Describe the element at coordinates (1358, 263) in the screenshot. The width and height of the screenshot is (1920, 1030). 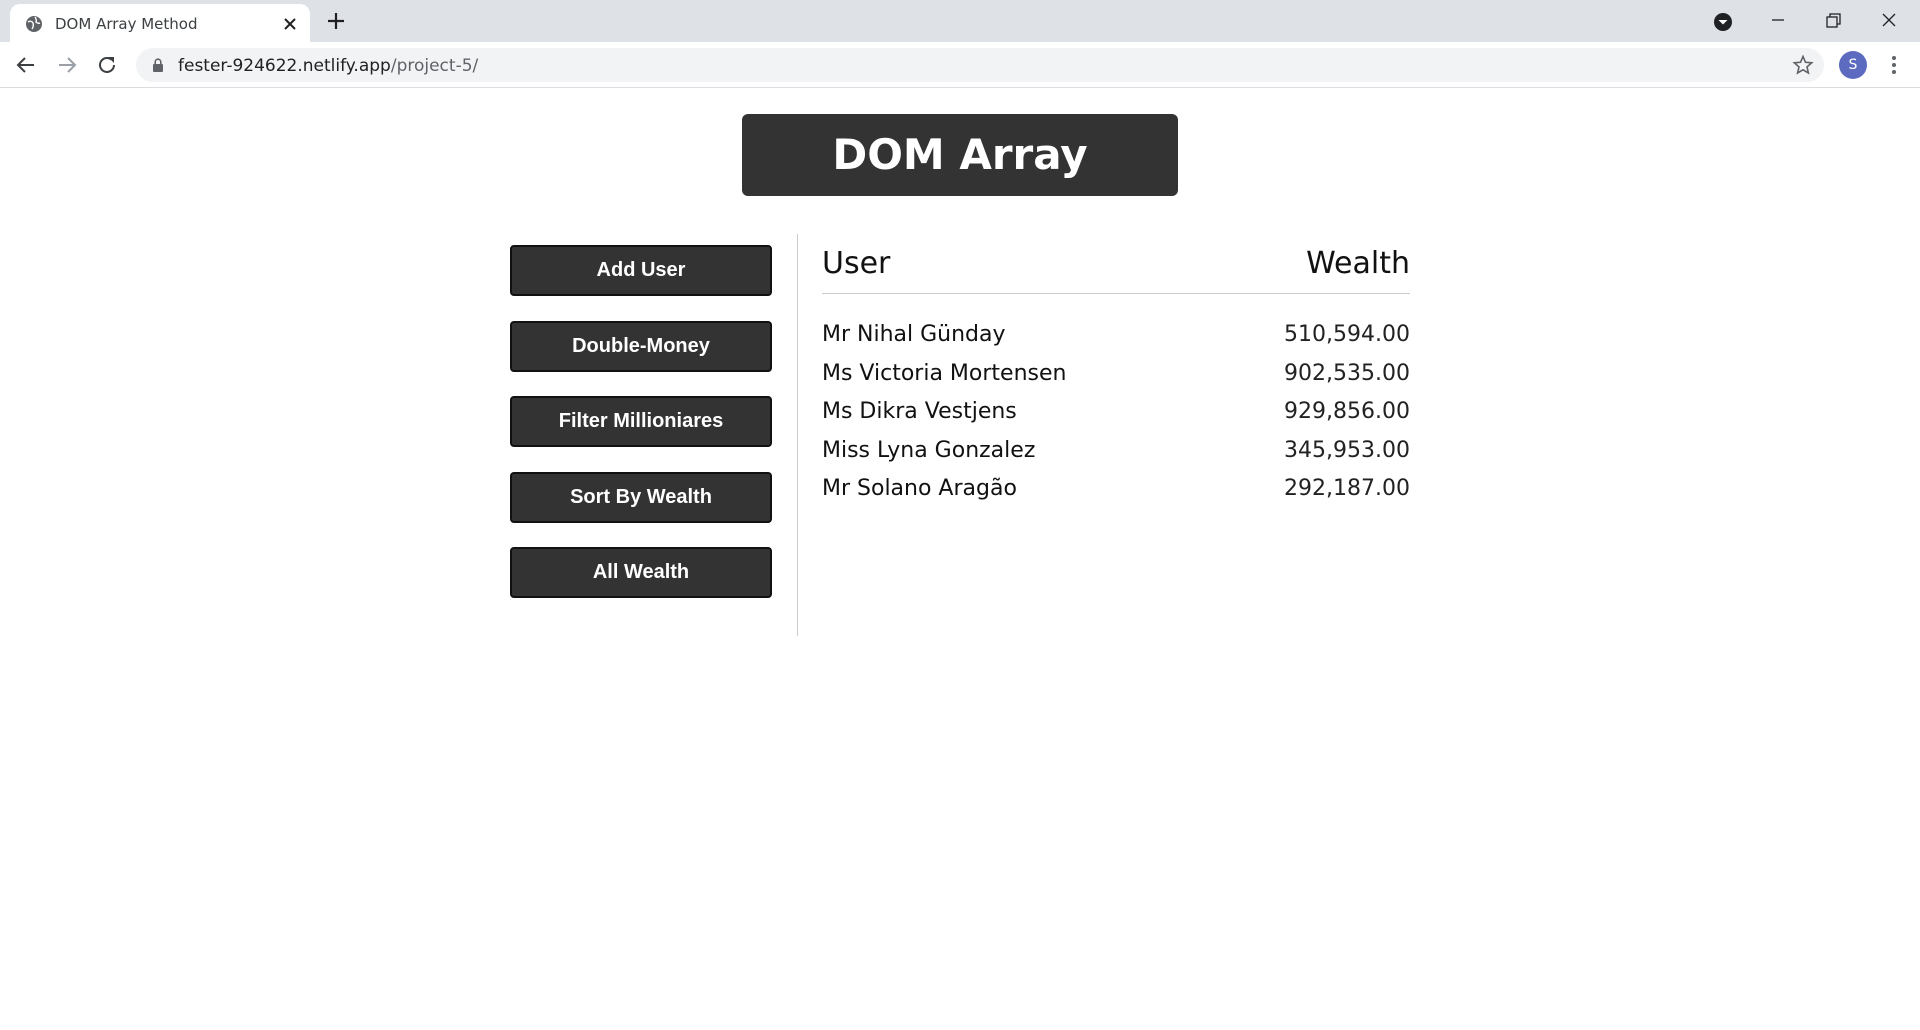
I see `header-wealth: Wealth` at that location.